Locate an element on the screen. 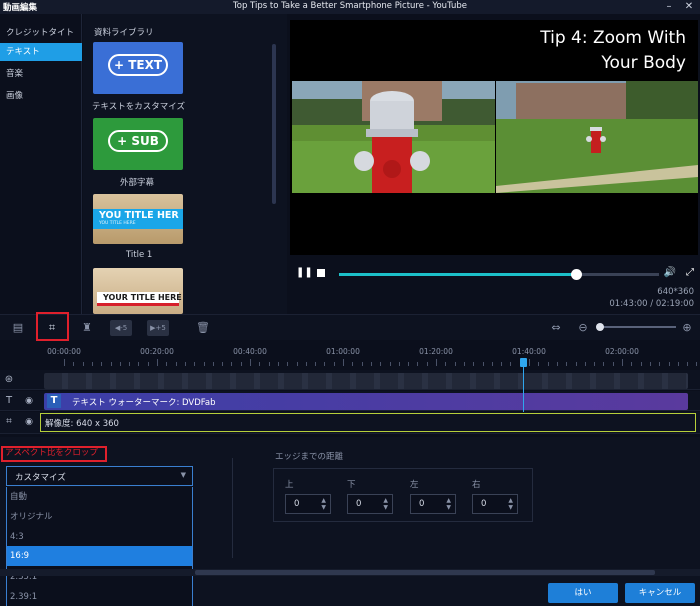  sidebar-item-music: 音楽 is located at coordinates (41, 74).